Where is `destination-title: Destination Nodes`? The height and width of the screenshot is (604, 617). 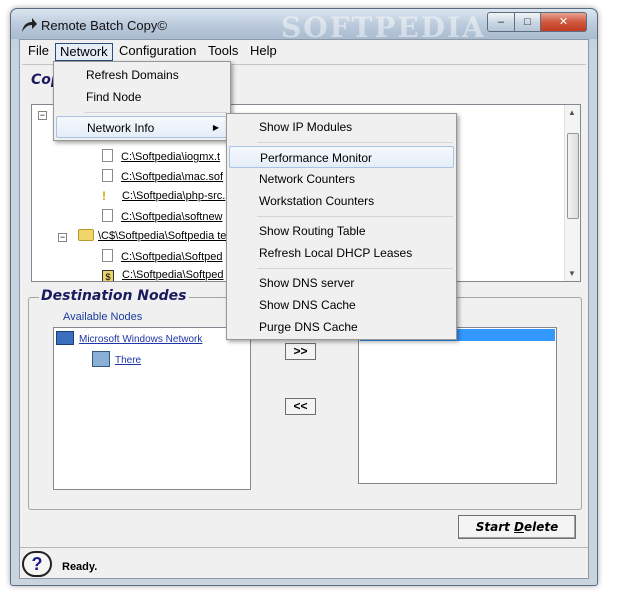
destination-title: Destination Nodes is located at coordinates (114, 296).